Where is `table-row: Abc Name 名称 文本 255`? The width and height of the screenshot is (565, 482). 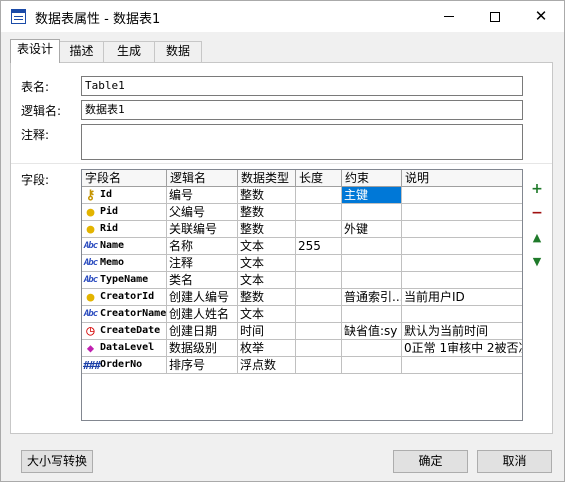 table-row: Abc Name 名称 文本 255 is located at coordinates (302, 246).